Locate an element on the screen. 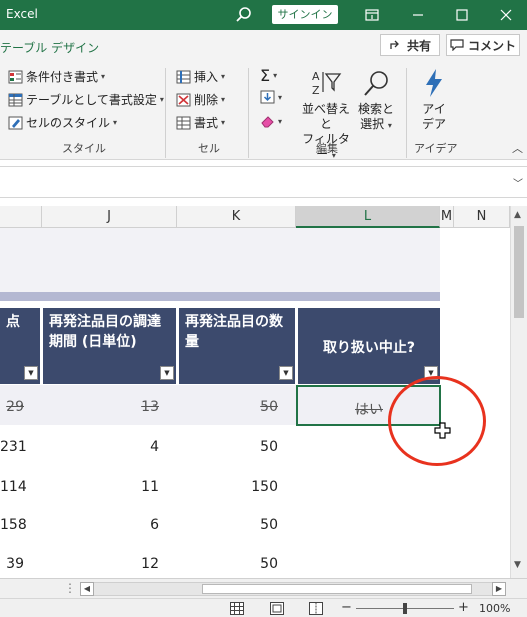 This screenshot has width=527, height=617. delete-label: 削除 is located at coordinates (206, 100).